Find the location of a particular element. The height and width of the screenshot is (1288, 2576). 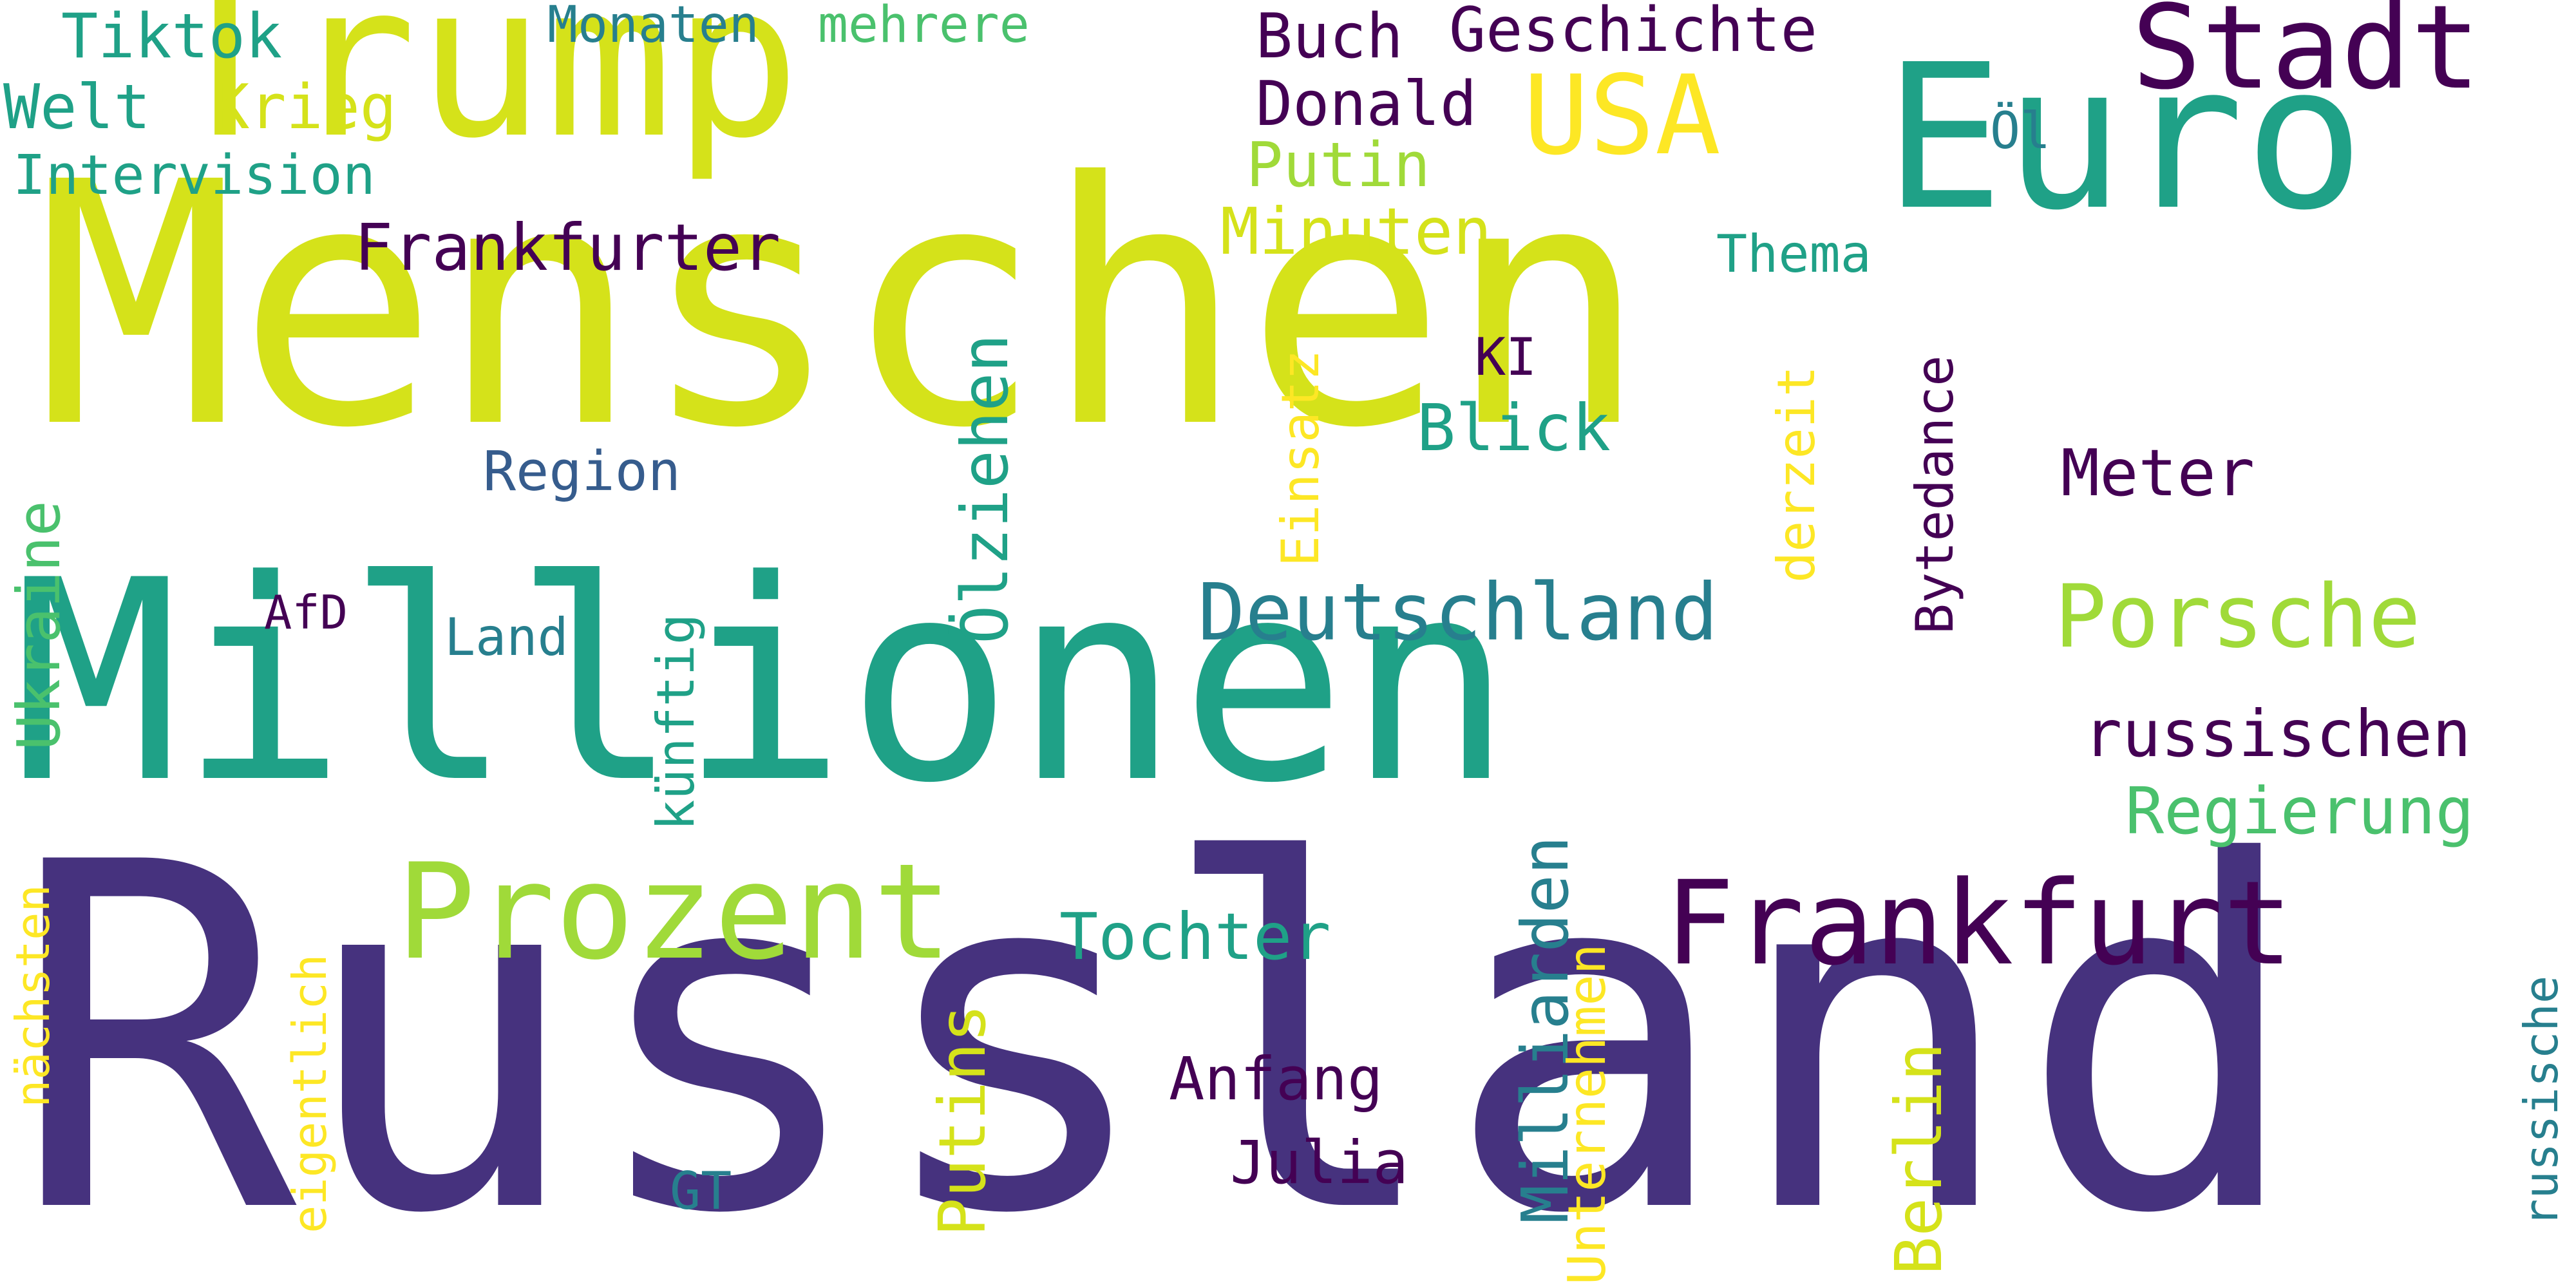

word-putin: Putin is located at coordinates (1338, 166).